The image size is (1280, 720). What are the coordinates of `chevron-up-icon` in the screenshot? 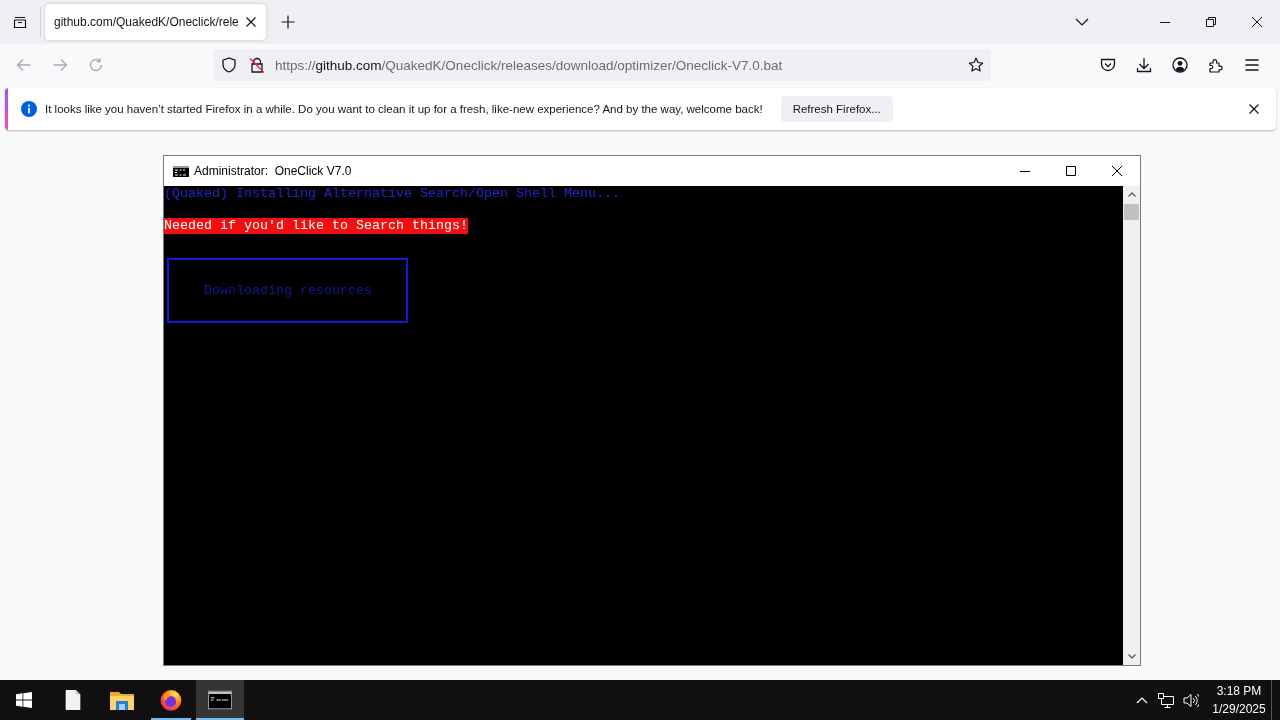 It's located at (1142, 700).